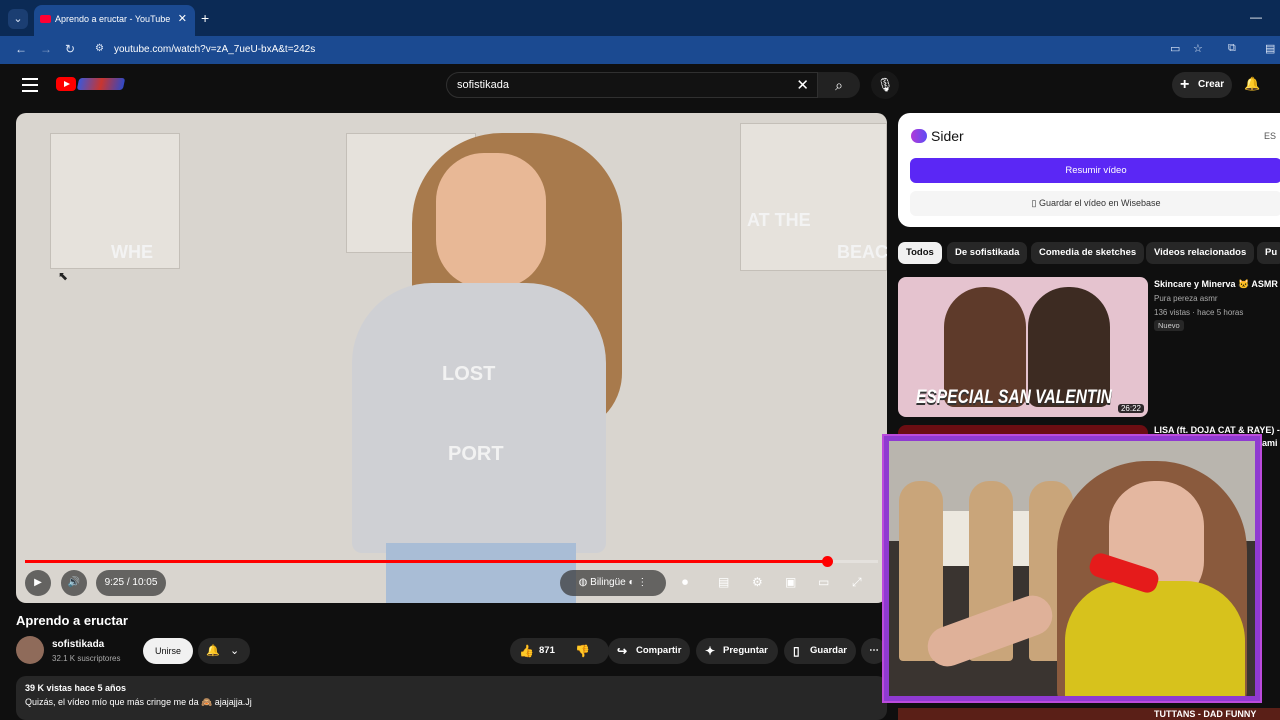 This screenshot has width=1280, height=720. Describe the element at coordinates (30, 85) in the screenshot. I see `menu-icon` at that location.